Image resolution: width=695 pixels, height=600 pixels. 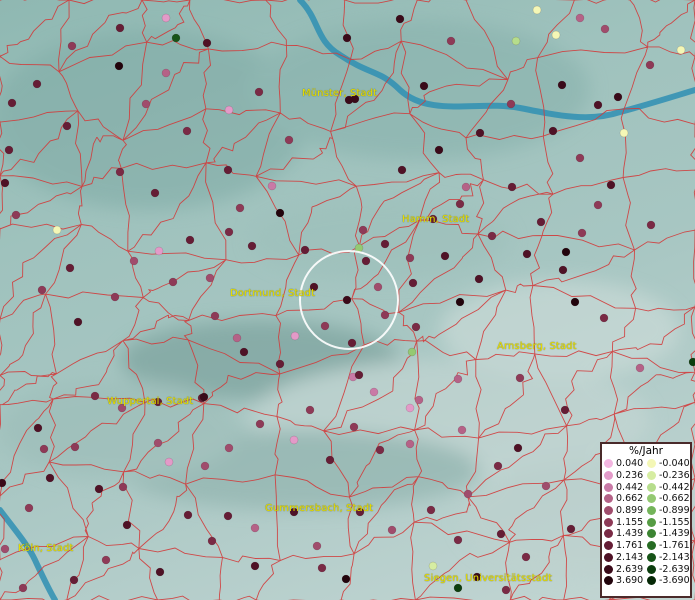 I want to click on city-label-siegen: Siegen, Universitätsstadt, so click(x=488, y=578).